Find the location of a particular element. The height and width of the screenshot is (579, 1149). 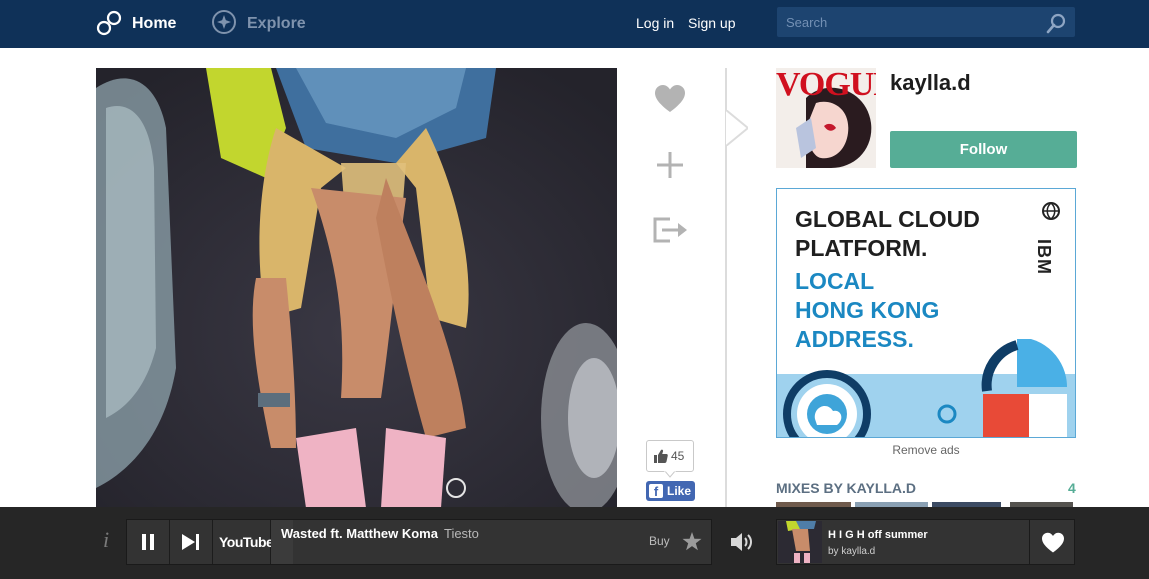

like-mix-heart-icon is located at coordinates (1053, 543).